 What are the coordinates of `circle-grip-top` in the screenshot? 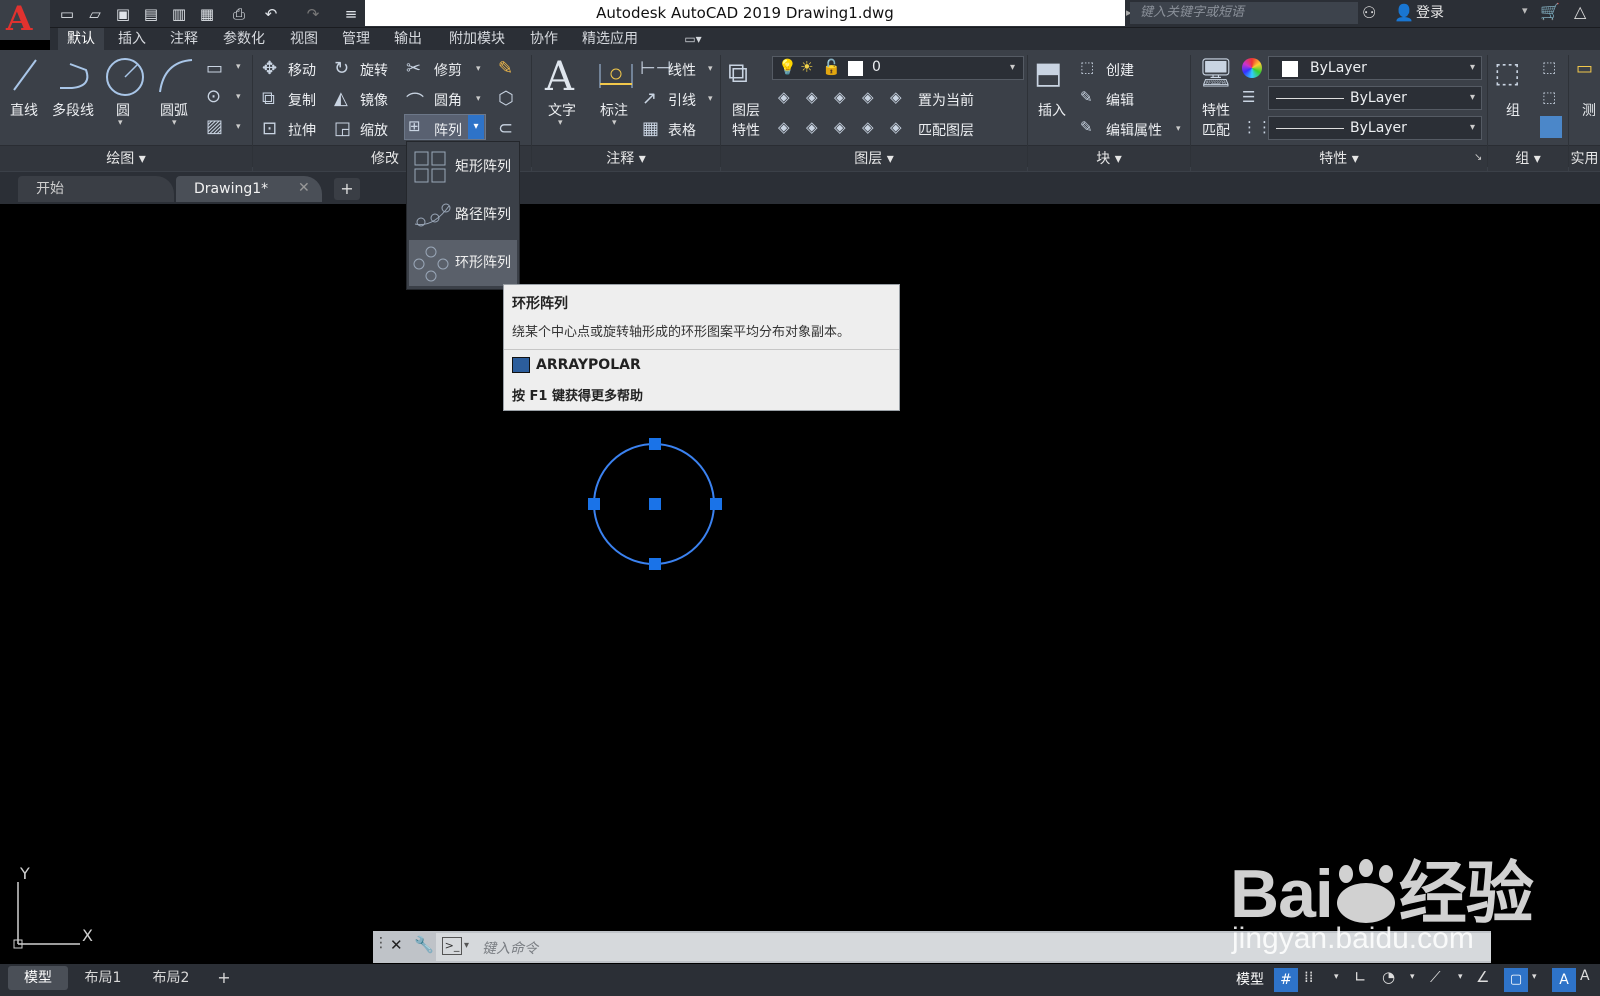 It's located at (655, 444).